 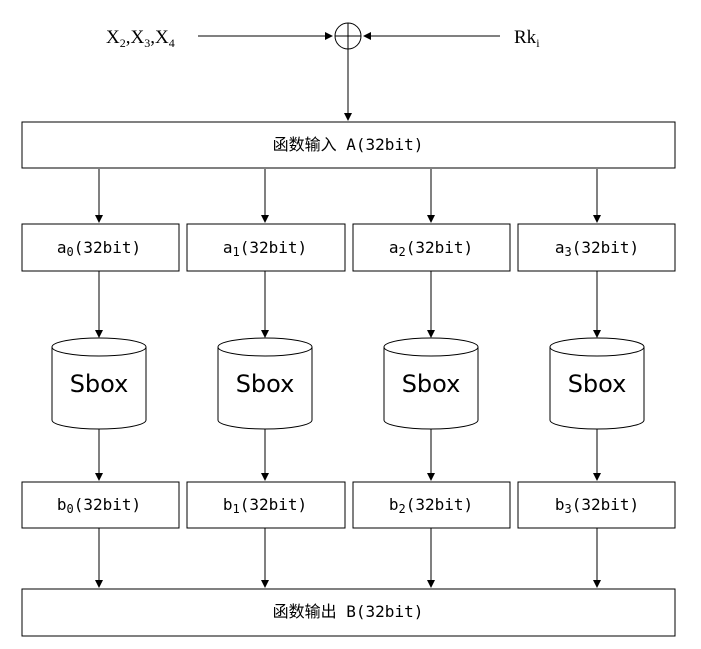 I want to click on b-box-label-0: b0(32bit), so click(x=99, y=505).